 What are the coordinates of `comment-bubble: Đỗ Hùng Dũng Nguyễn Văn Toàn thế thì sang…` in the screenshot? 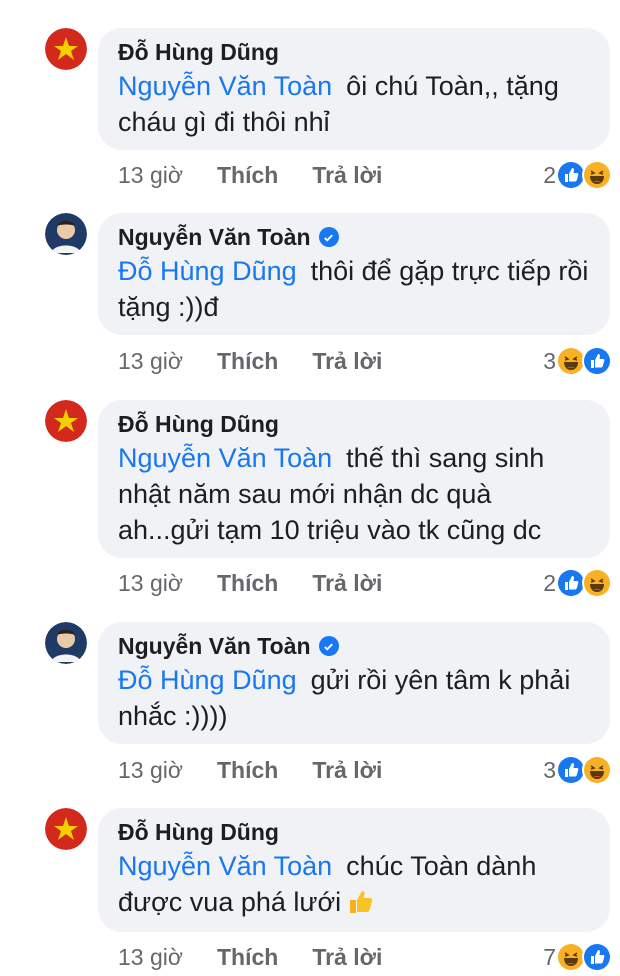 It's located at (354, 479).